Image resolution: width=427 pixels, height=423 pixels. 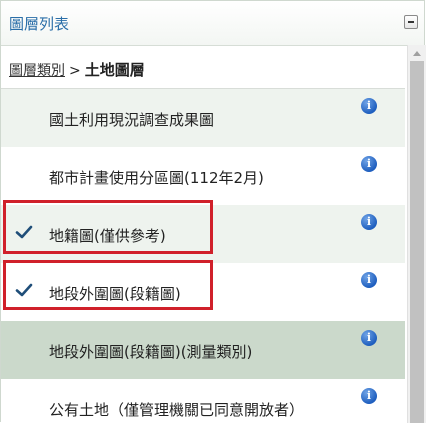 What do you see at coordinates (177, 410) in the screenshot?
I see `layer-label: 公有土地（僅管理機關已同意開放者）` at bounding box center [177, 410].